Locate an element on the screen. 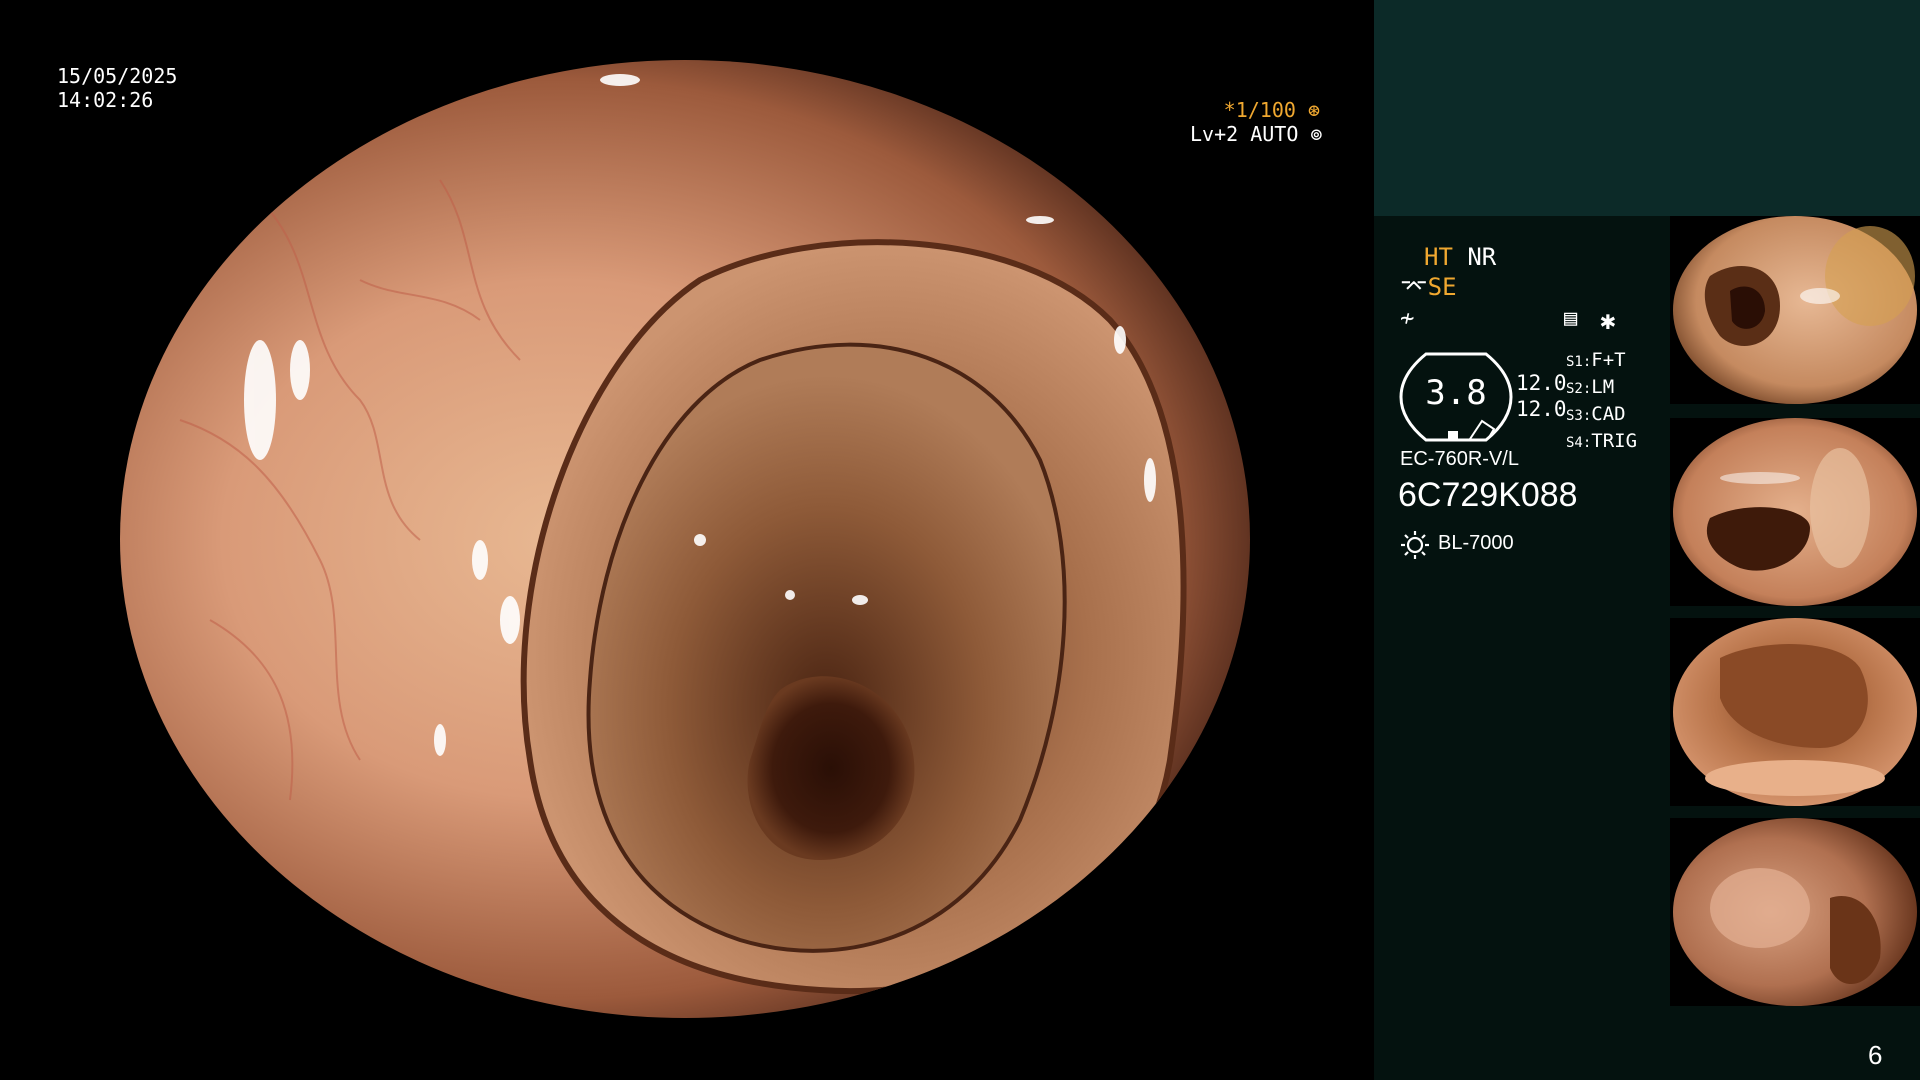 This screenshot has height=1080, width=1920. shutter-readout: *1/100 ⊛ Lv+2 AUTO ⊚ is located at coordinates (1256, 122).